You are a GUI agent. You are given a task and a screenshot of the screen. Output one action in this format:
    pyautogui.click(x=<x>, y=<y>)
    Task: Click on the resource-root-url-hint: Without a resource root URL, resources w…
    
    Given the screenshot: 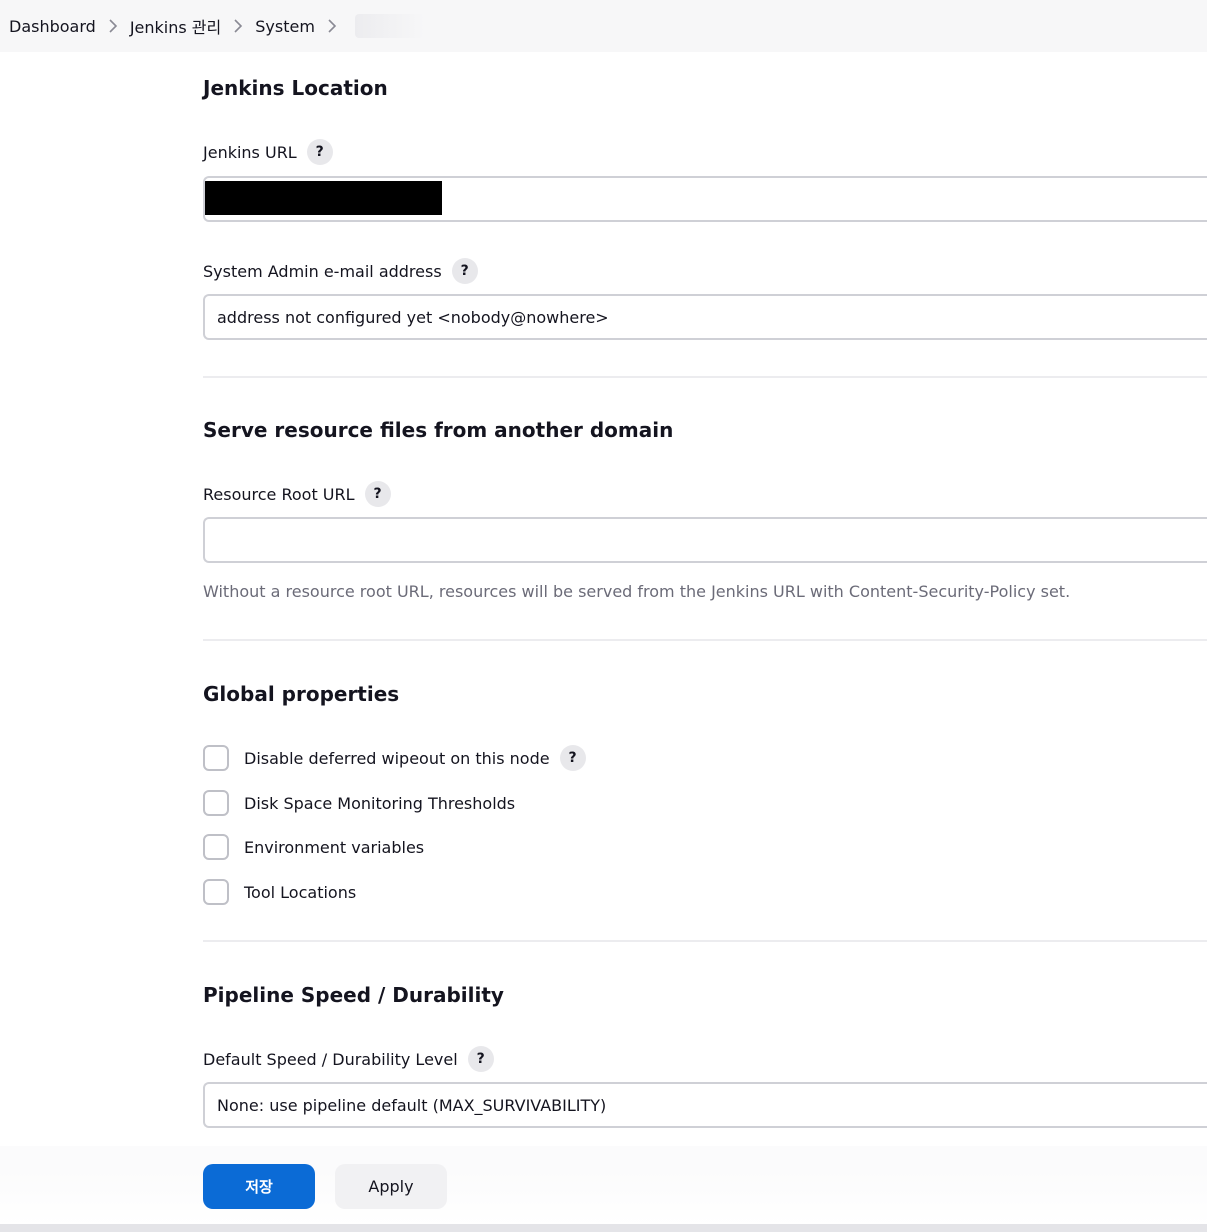 What is the action you would take?
    pyautogui.click(x=637, y=591)
    